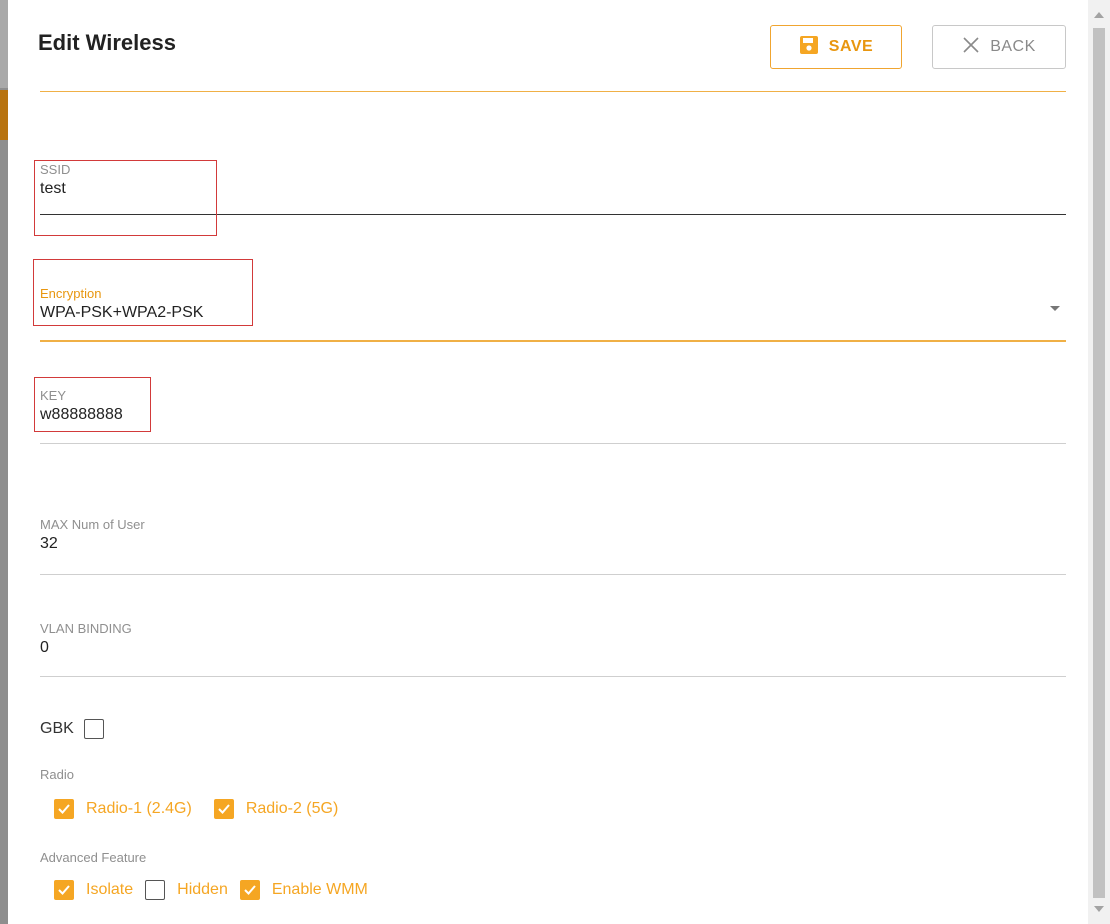 The width and height of the screenshot is (1110, 924). Describe the element at coordinates (92, 404) in the screenshot. I see `key-highlight-box` at that location.